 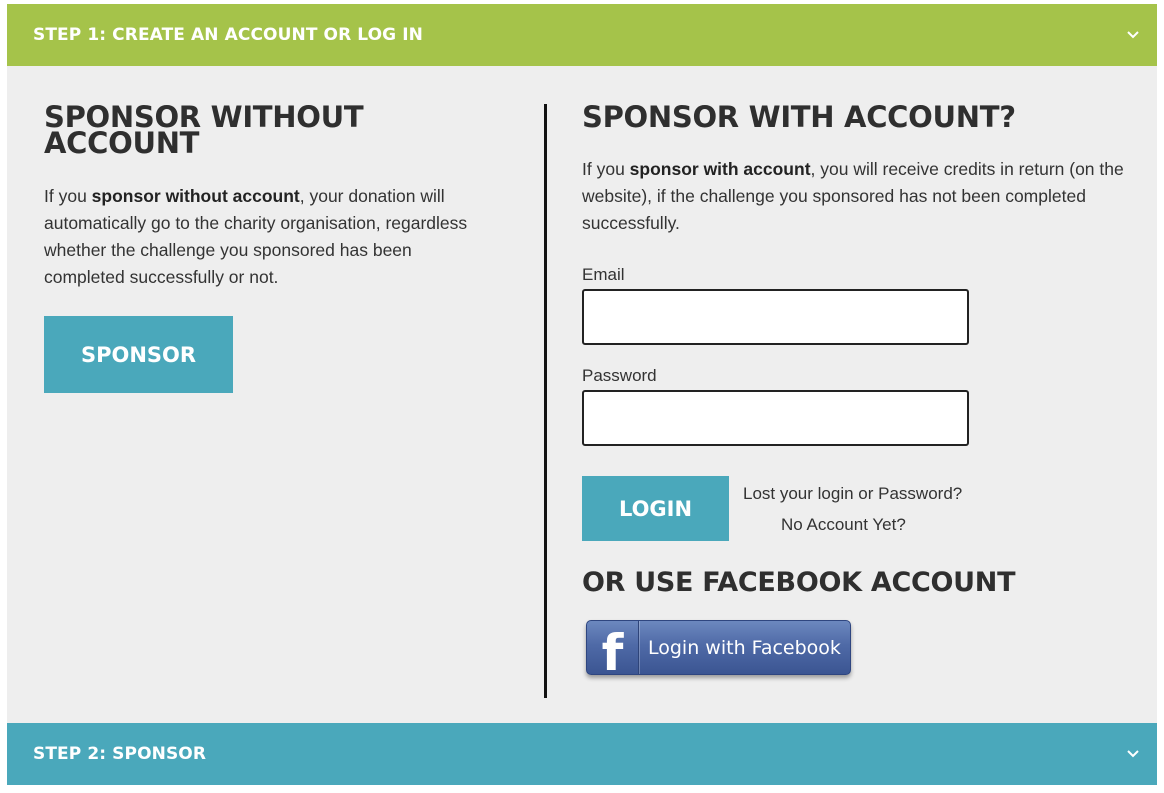 I want to click on facebook-logo-letter: f, so click(x=612, y=649).